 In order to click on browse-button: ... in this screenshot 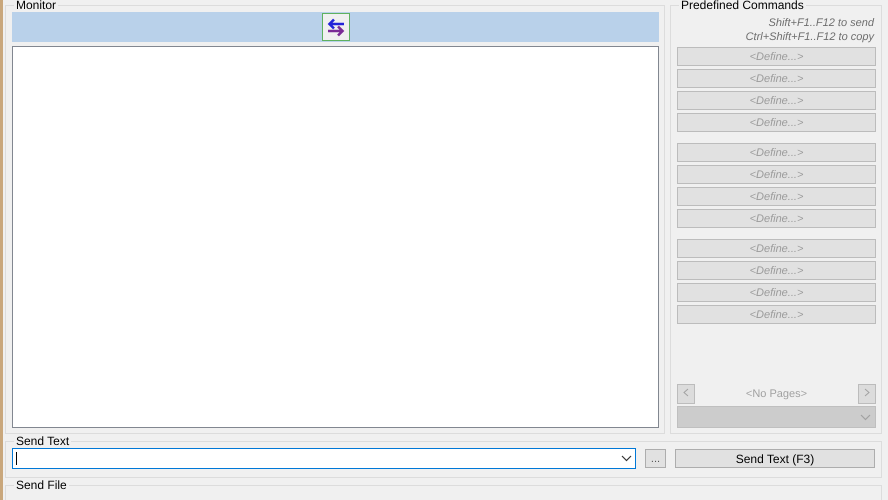, I will do `click(655, 458)`.